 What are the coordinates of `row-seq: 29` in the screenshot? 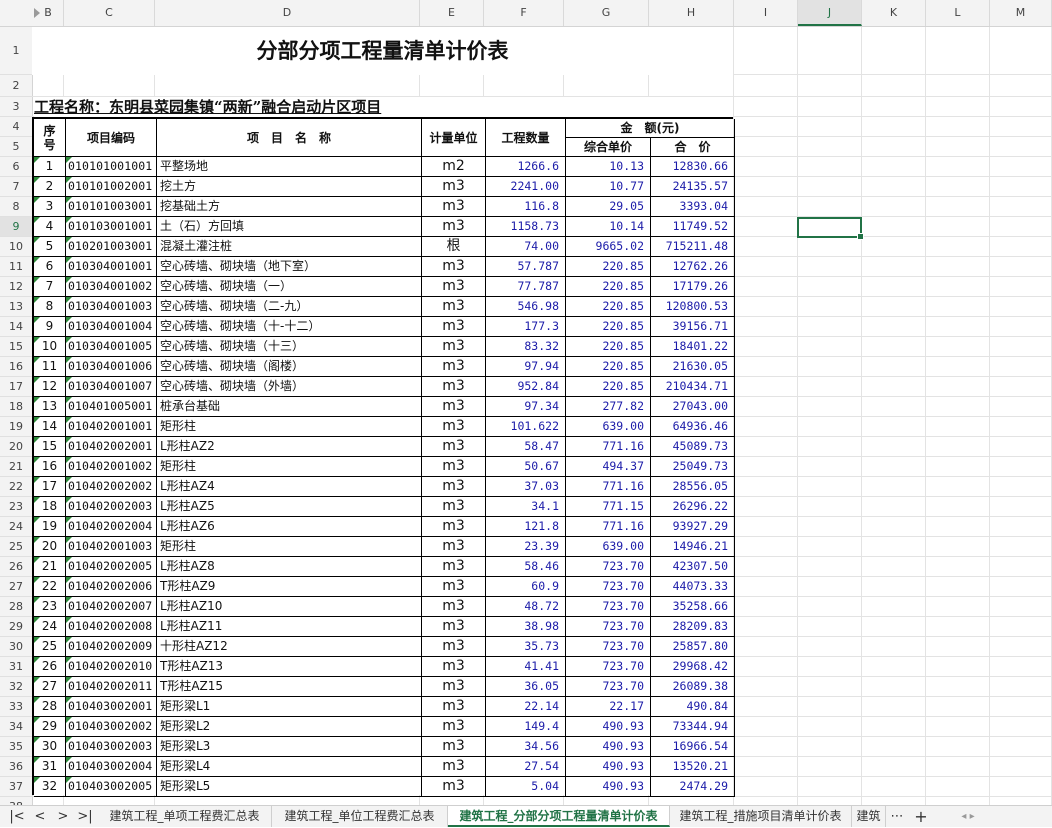 It's located at (50, 727).